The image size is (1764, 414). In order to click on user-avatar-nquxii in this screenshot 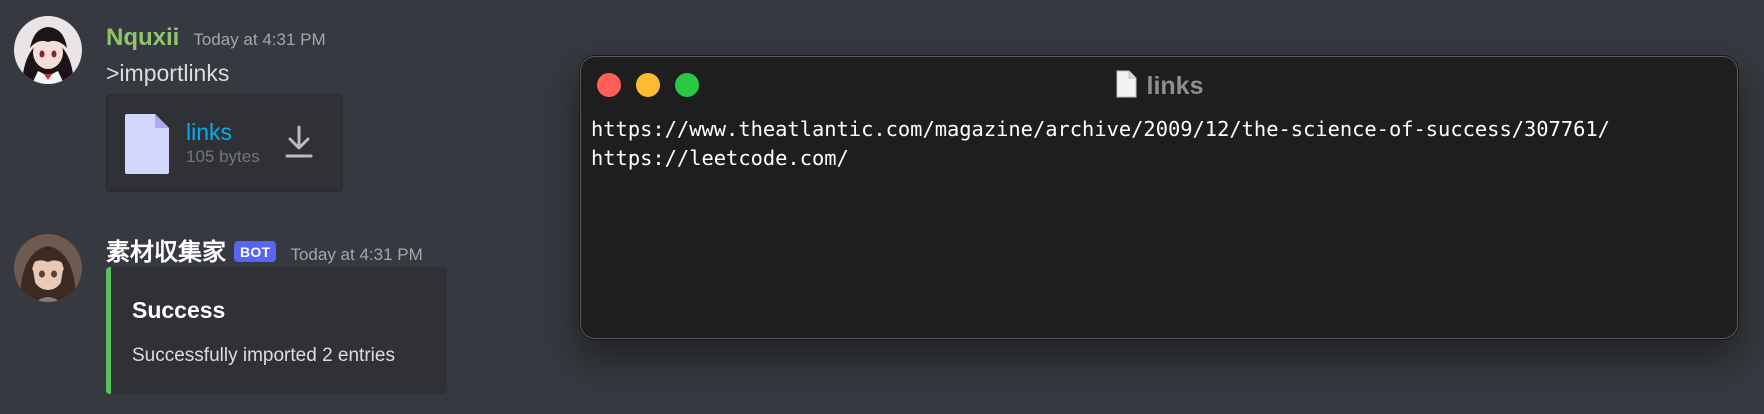, I will do `click(48, 50)`.